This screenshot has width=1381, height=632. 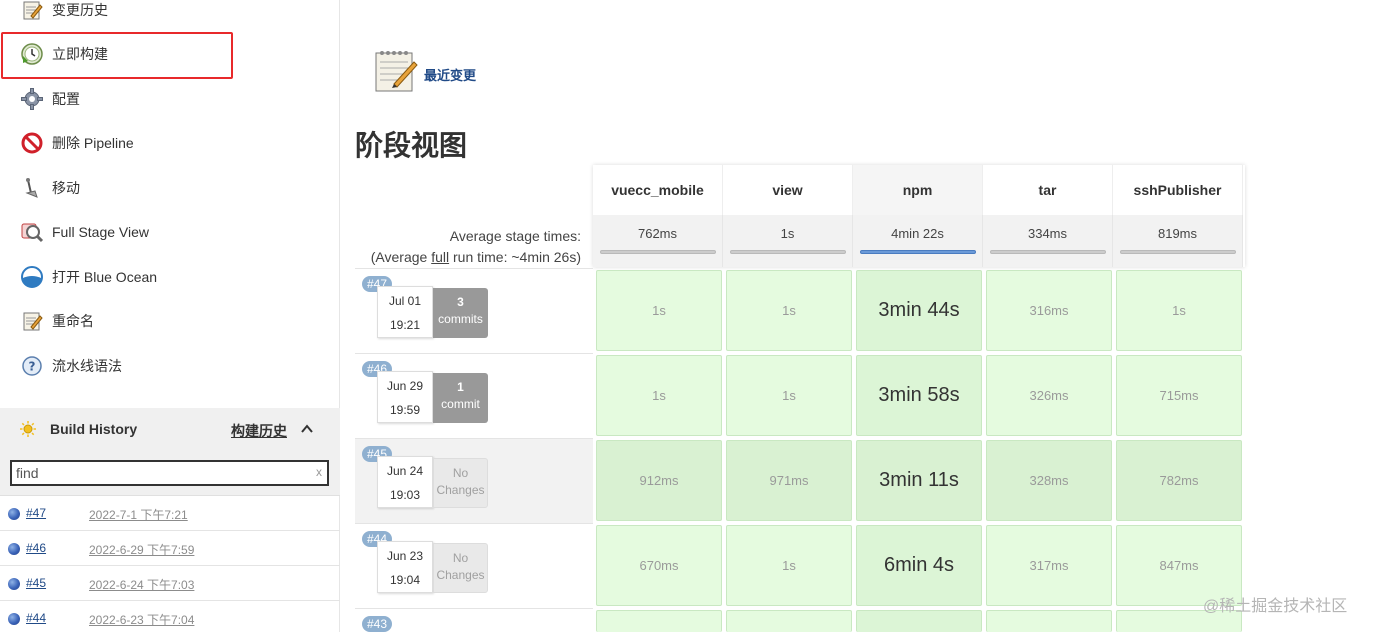 What do you see at coordinates (460, 398) in the screenshot?
I see `changes-box: 1 commit` at bounding box center [460, 398].